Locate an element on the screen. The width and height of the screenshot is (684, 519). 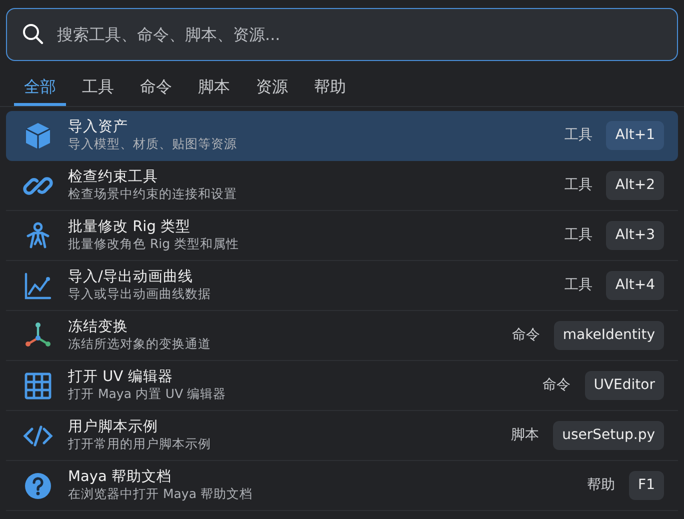
tab: 全部 is located at coordinates (40, 88).